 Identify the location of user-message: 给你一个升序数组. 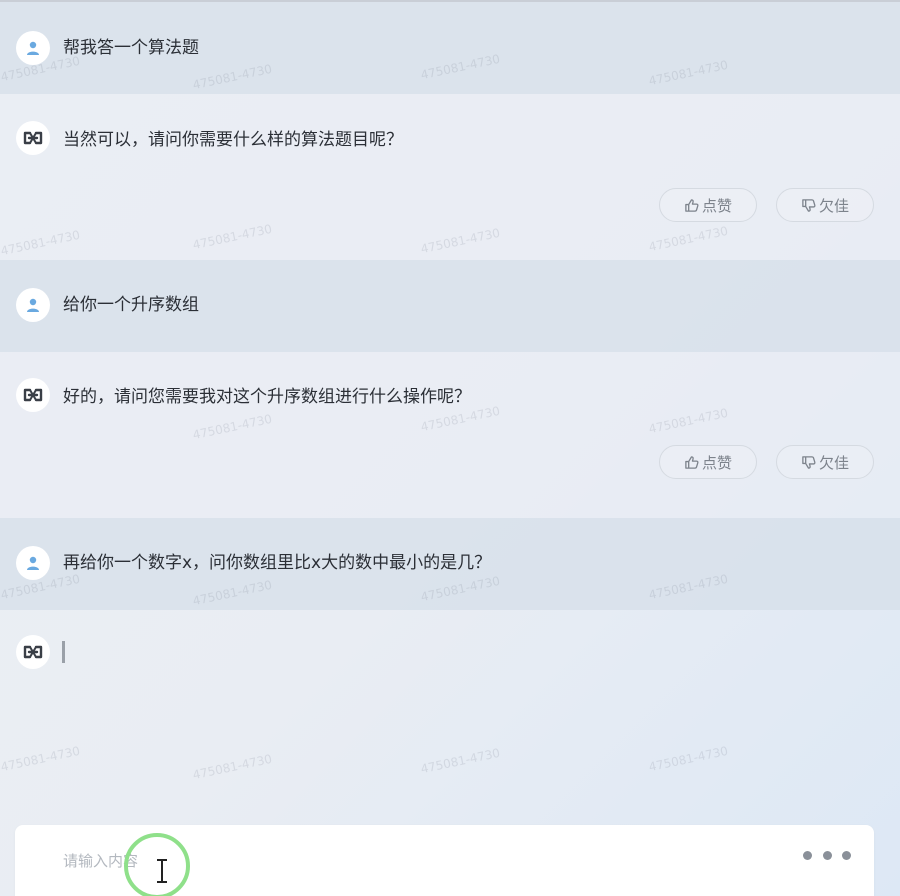
(450, 306).